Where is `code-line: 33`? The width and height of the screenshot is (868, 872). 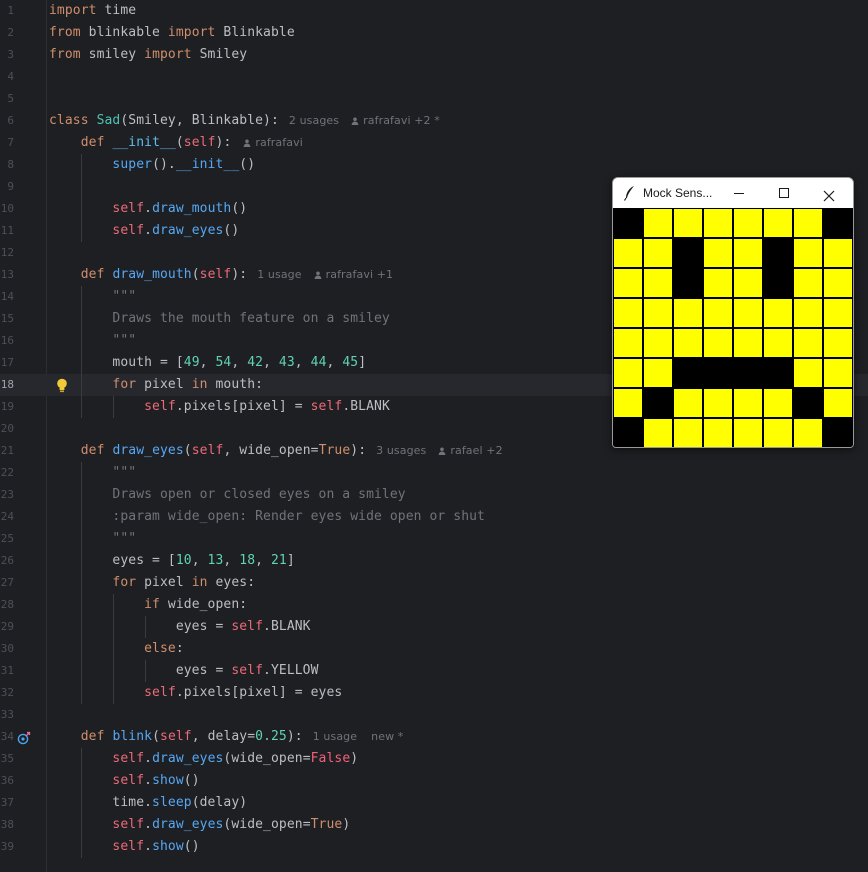 code-line: 33 is located at coordinates (434, 715).